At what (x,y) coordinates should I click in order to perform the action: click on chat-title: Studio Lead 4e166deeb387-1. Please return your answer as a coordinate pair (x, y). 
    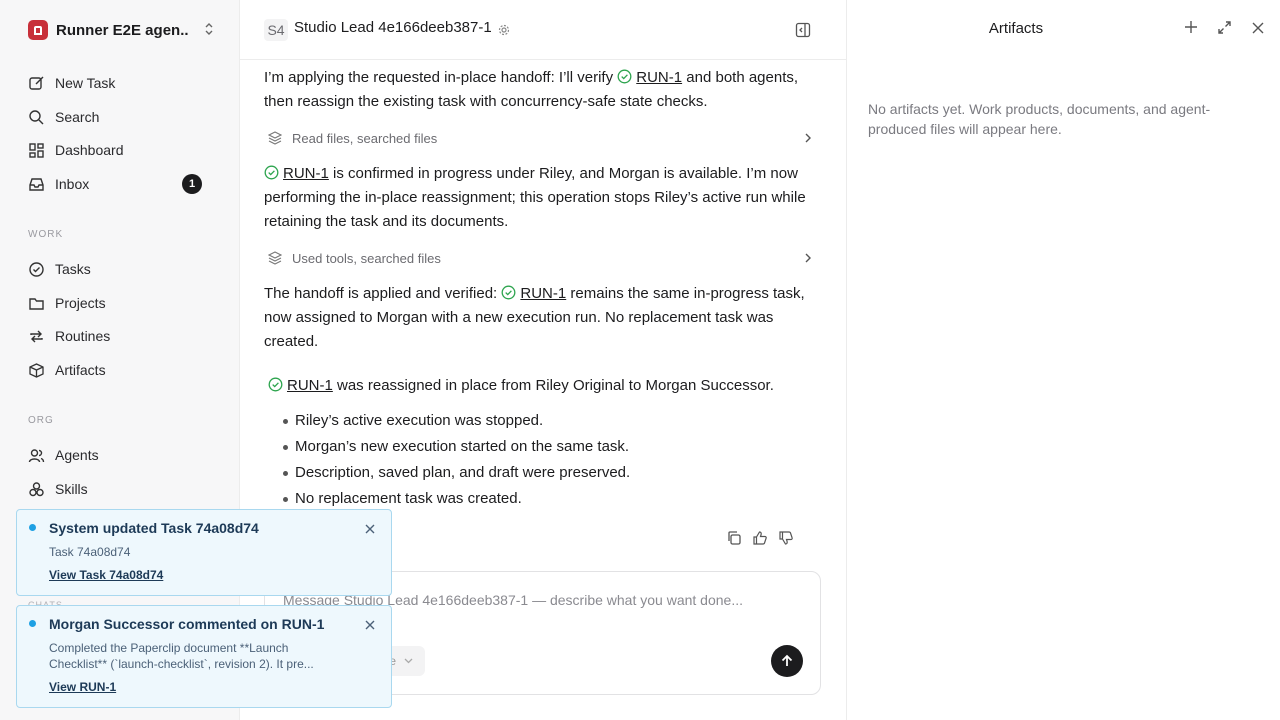
    Looking at the image, I should click on (393, 27).